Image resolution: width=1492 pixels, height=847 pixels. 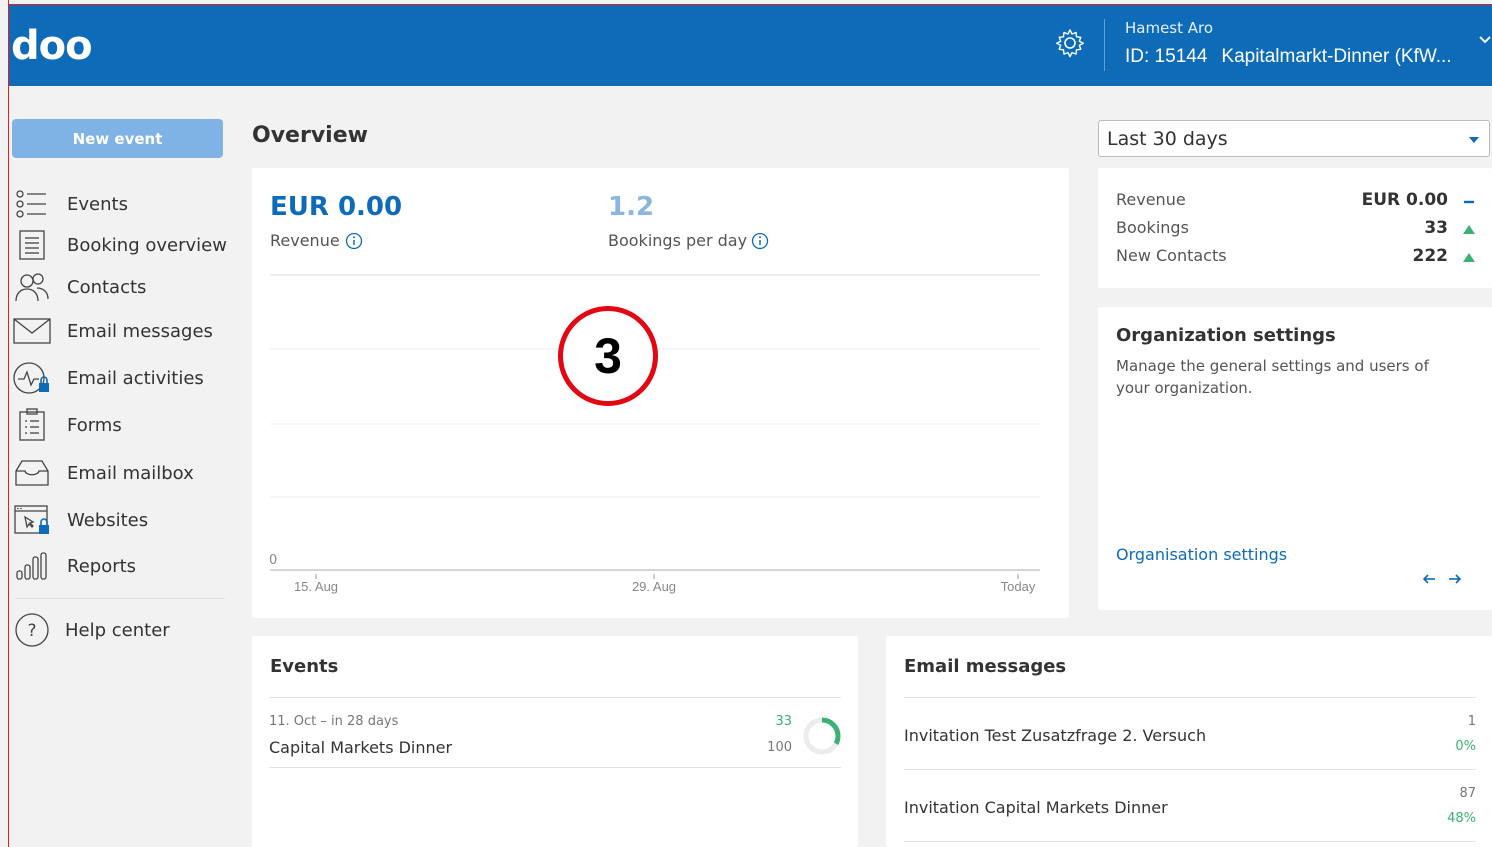 I want to click on page-title: Overview, so click(x=310, y=135).